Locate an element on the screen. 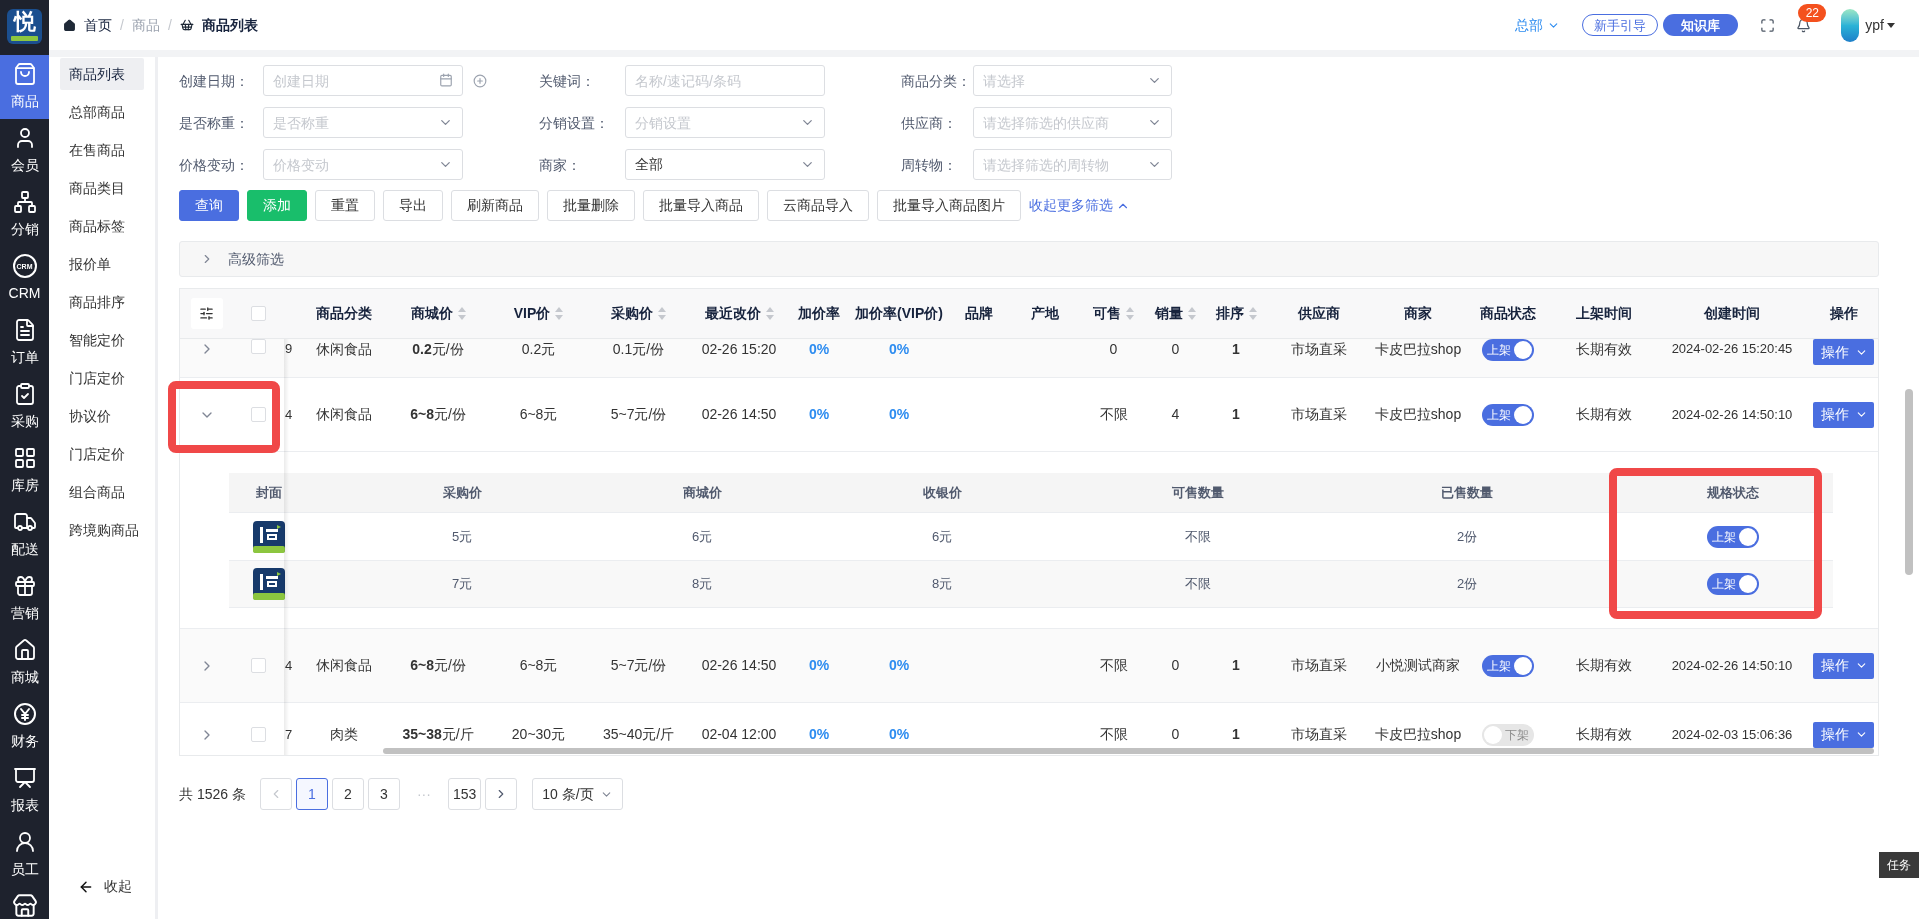 The image size is (1919, 919). submenu-item: 报价单 is located at coordinates (102, 264).